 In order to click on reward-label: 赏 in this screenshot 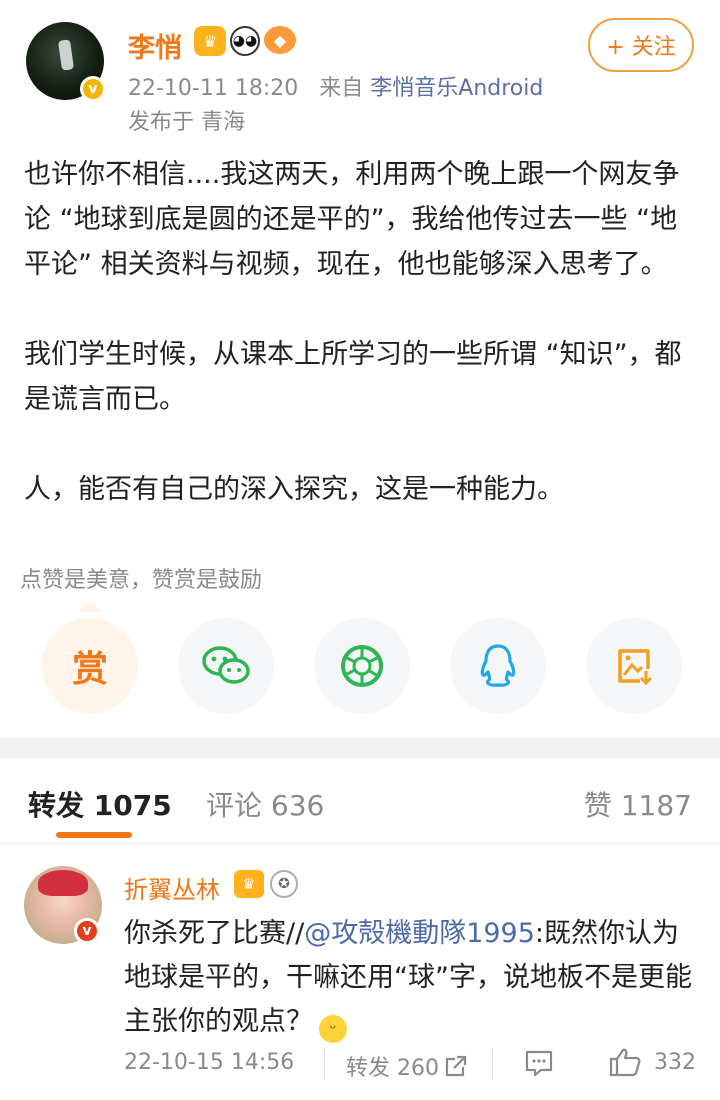, I will do `click(89, 669)`.